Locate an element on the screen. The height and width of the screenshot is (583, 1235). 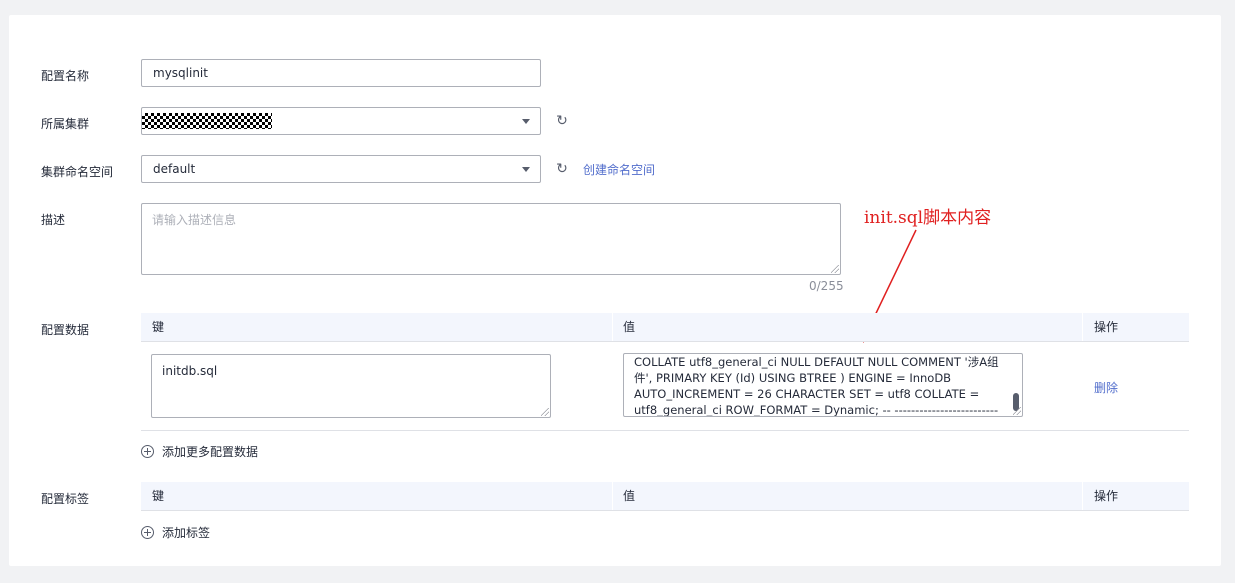
cluster-label: 所属集群 is located at coordinates (65, 124).